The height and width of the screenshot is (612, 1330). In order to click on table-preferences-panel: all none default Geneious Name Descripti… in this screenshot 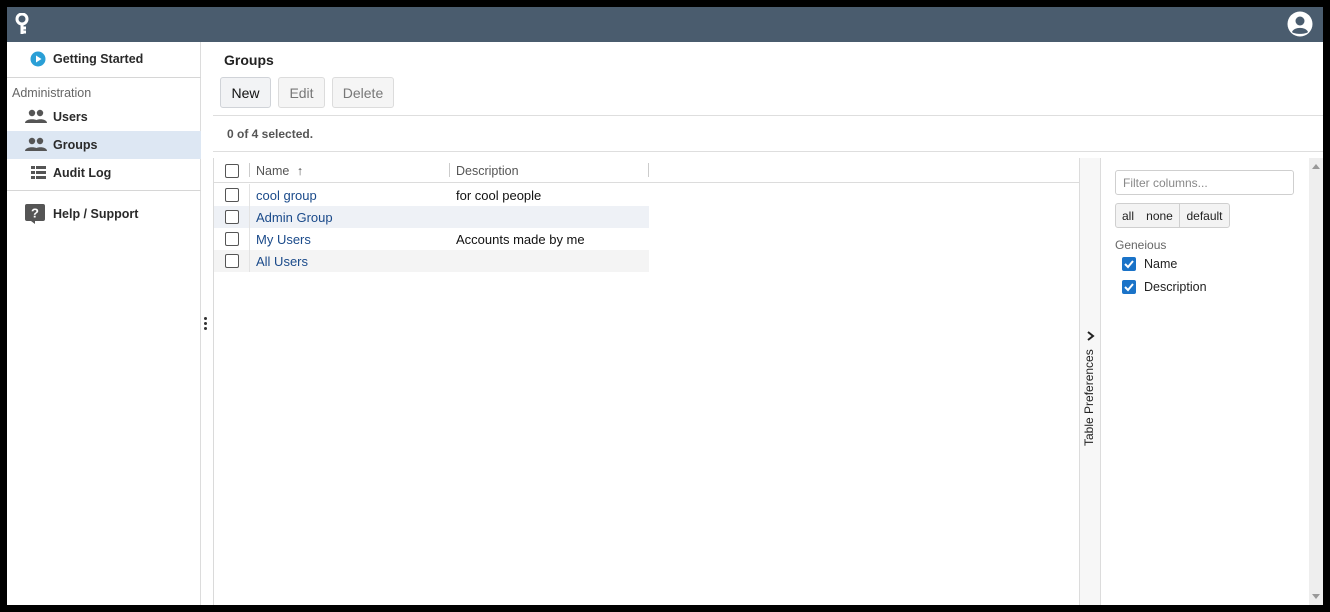, I will do `click(1205, 381)`.